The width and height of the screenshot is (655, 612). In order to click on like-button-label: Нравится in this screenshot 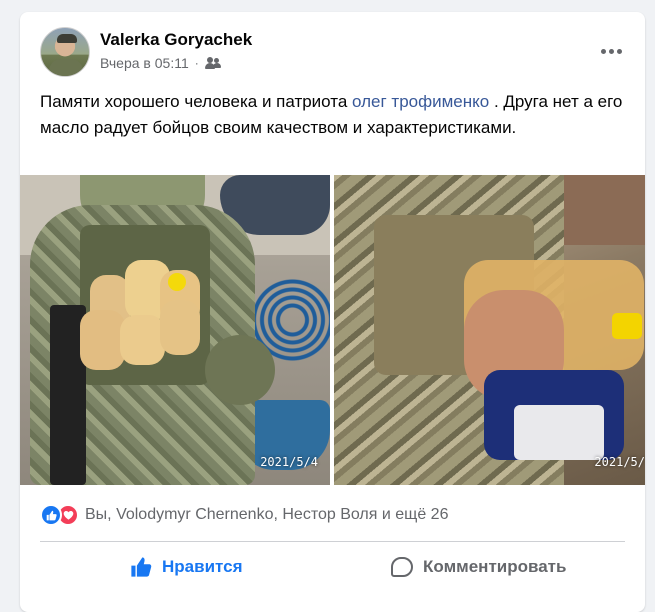, I will do `click(202, 566)`.